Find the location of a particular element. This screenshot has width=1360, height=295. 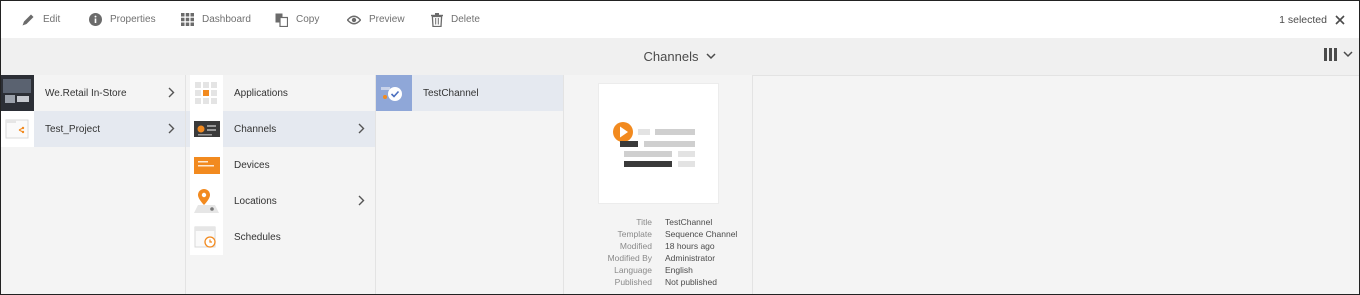

grid-icon is located at coordinates (187, 19).